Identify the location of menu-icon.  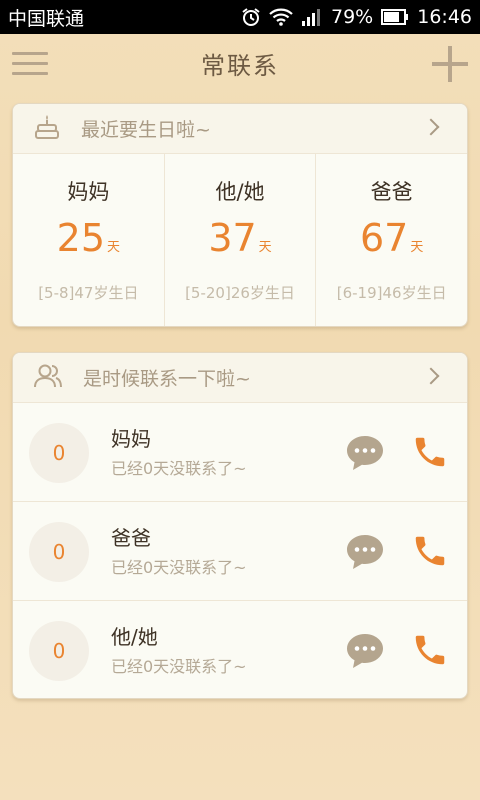
(30, 64).